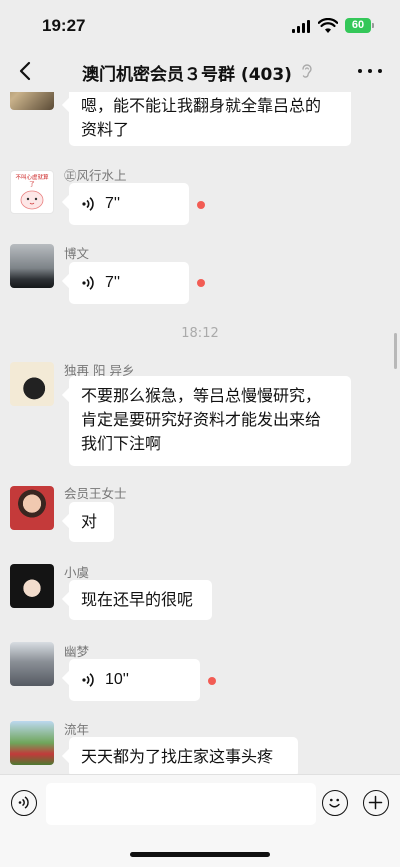 This screenshot has height=867, width=400. What do you see at coordinates (77, 651) in the screenshot?
I see `sender-name: 幽梦` at bounding box center [77, 651].